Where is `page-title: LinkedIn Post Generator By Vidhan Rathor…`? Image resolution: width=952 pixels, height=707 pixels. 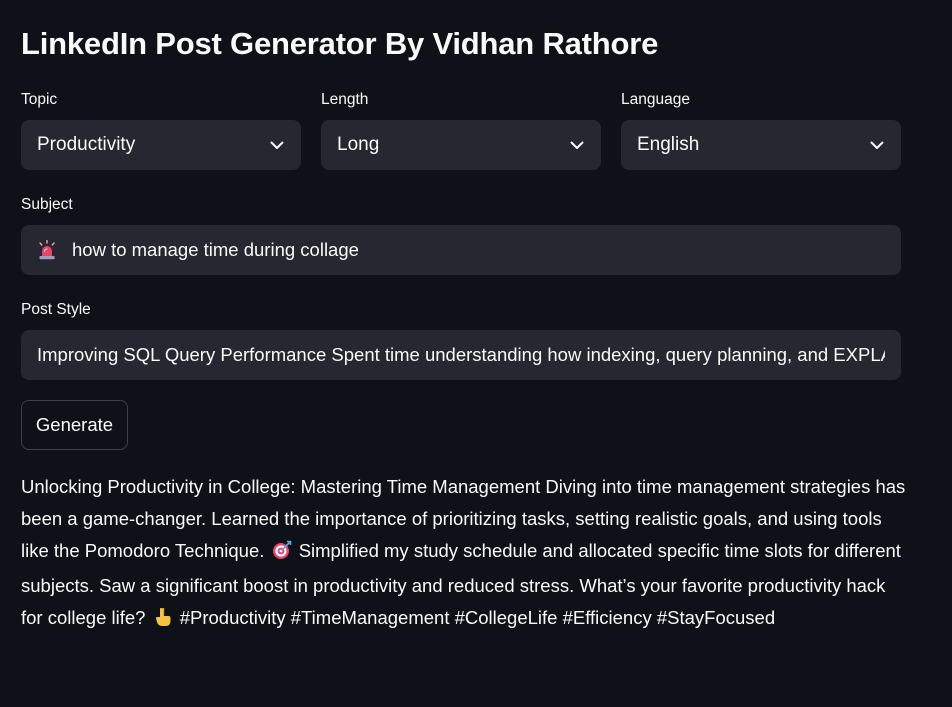 page-title: LinkedIn Post Generator By Vidhan Rathor… is located at coordinates (340, 43).